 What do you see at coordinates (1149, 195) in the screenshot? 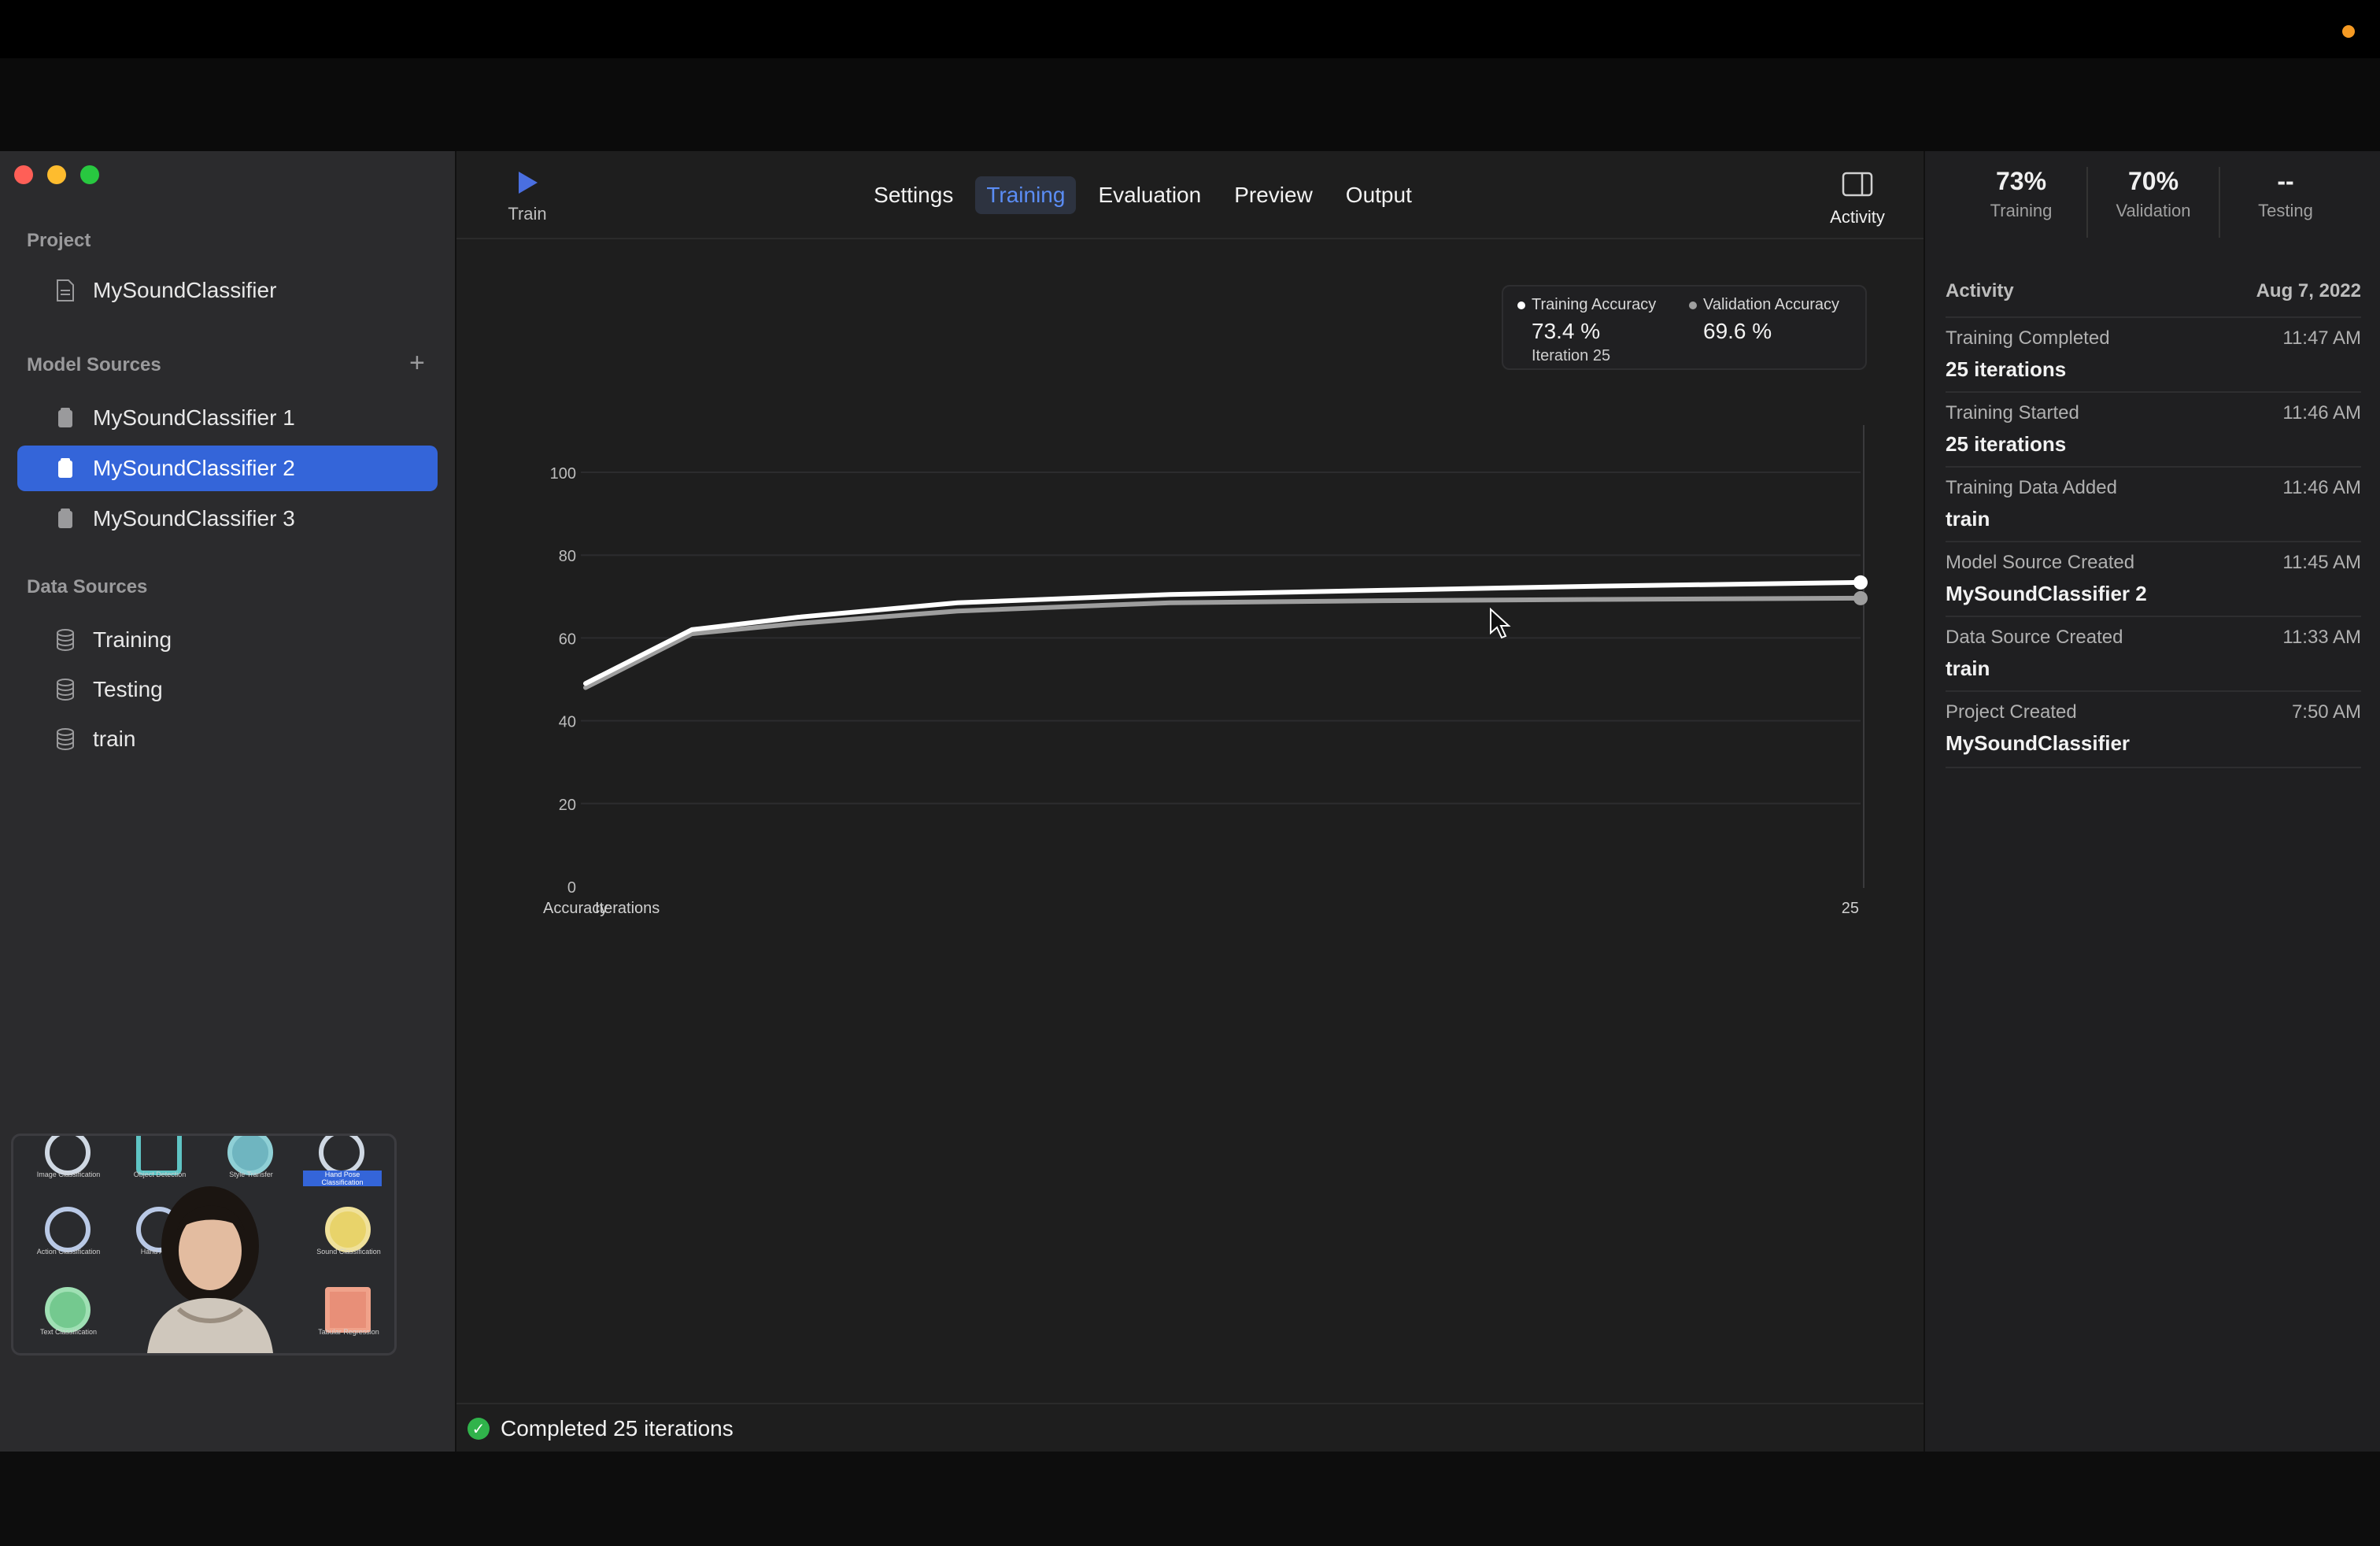
I see `tab-evaluation: Evaluation` at bounding box center [1149, 195].